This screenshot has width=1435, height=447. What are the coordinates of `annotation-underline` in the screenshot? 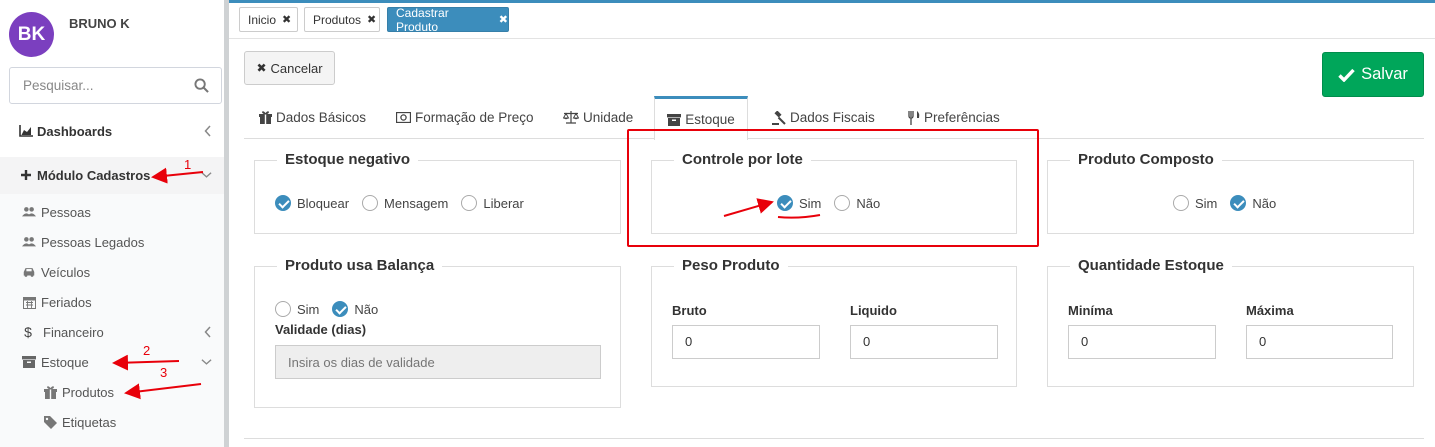 It's located at (799, 216).